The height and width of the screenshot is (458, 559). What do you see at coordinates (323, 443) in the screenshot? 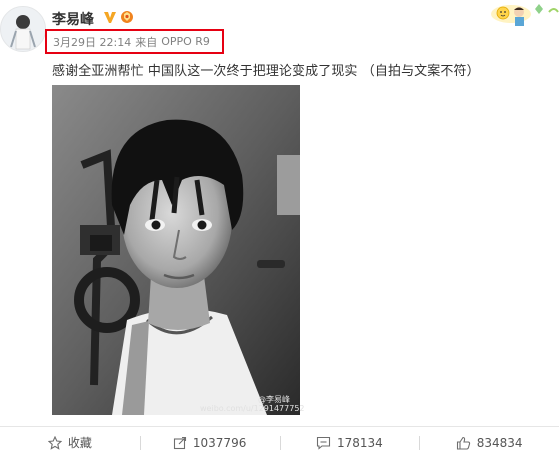
I see `comment-icon` at bounding box center [323, 443].